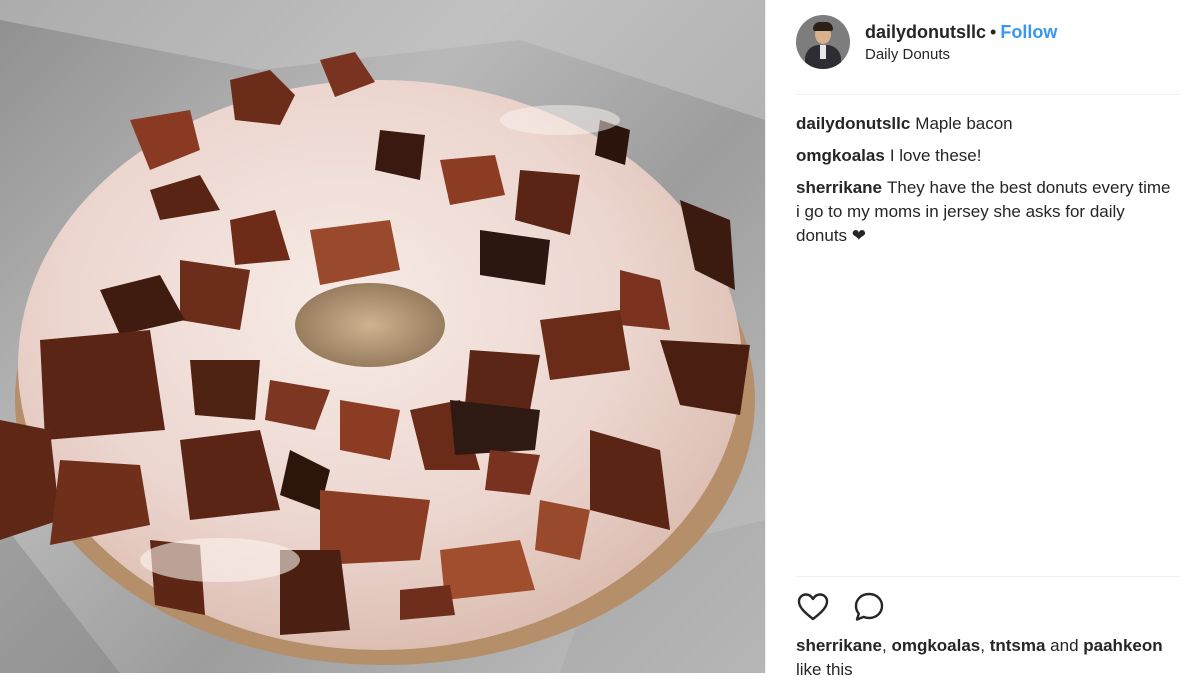 This screenshot has height=682, width=1200. I want to click on liker-username: tntsma, so click(1018, 645).